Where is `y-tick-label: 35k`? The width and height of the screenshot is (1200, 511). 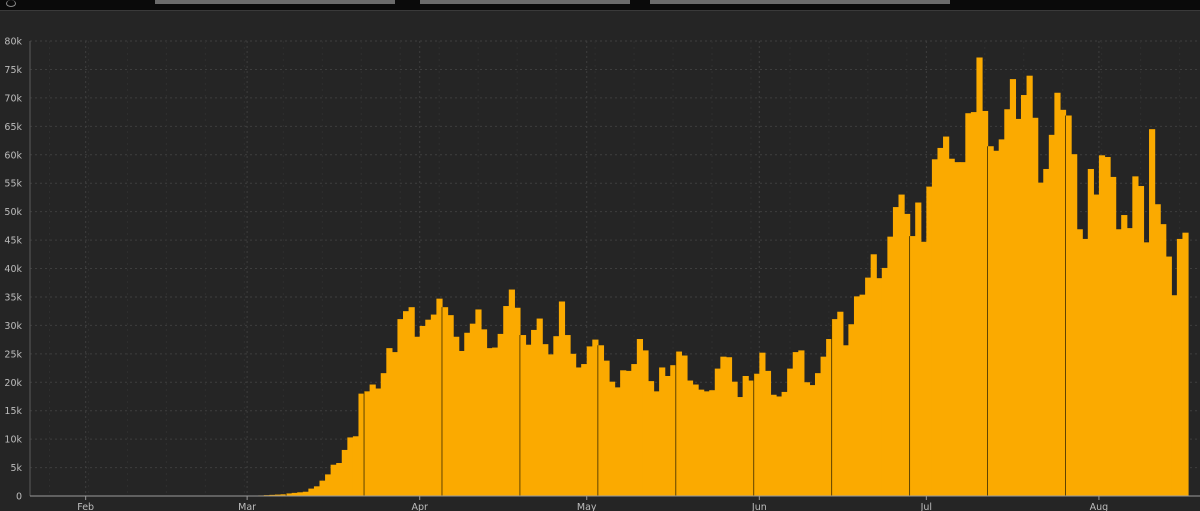 y-tick-label: 35k is located at coordinates (13, 297).